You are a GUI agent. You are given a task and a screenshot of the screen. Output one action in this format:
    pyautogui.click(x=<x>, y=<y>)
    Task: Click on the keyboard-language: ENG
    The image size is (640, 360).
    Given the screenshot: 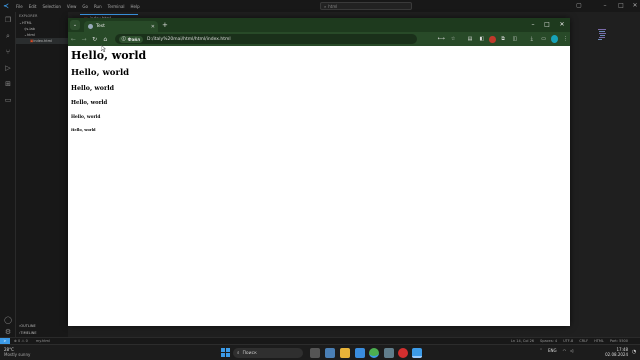 What is the action you would take?
    pyautogui.click(x=552, y=350)
    